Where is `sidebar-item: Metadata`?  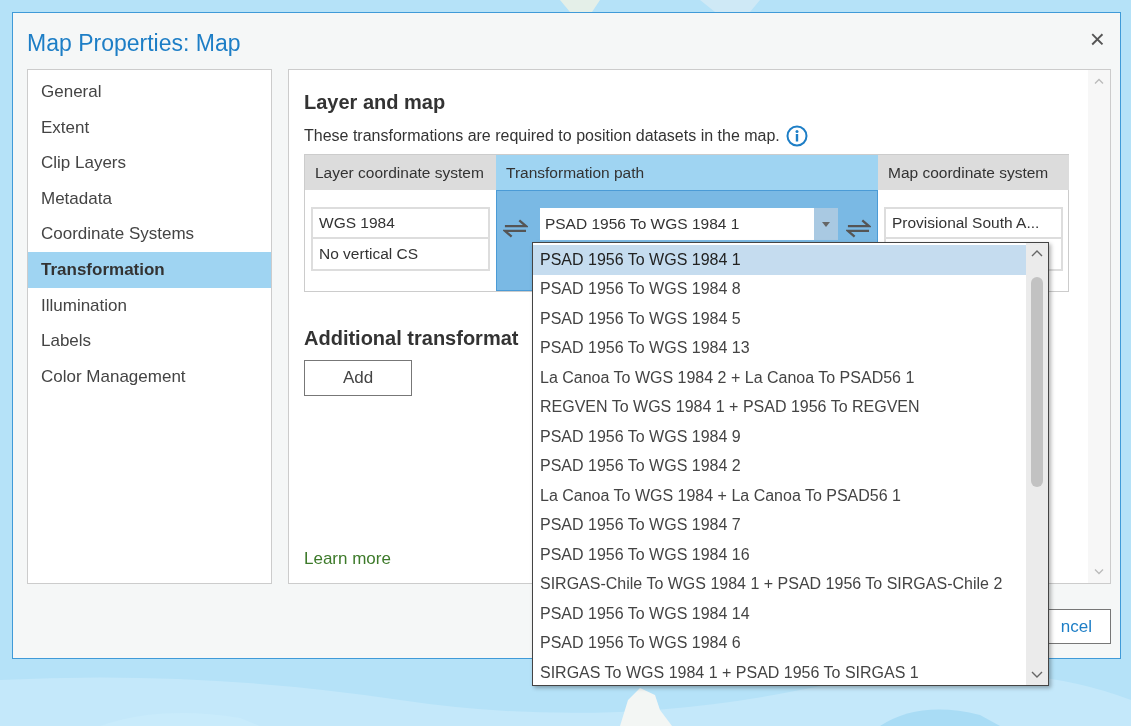 sidebar-item: Metadata is located at coordinates (149, 198).